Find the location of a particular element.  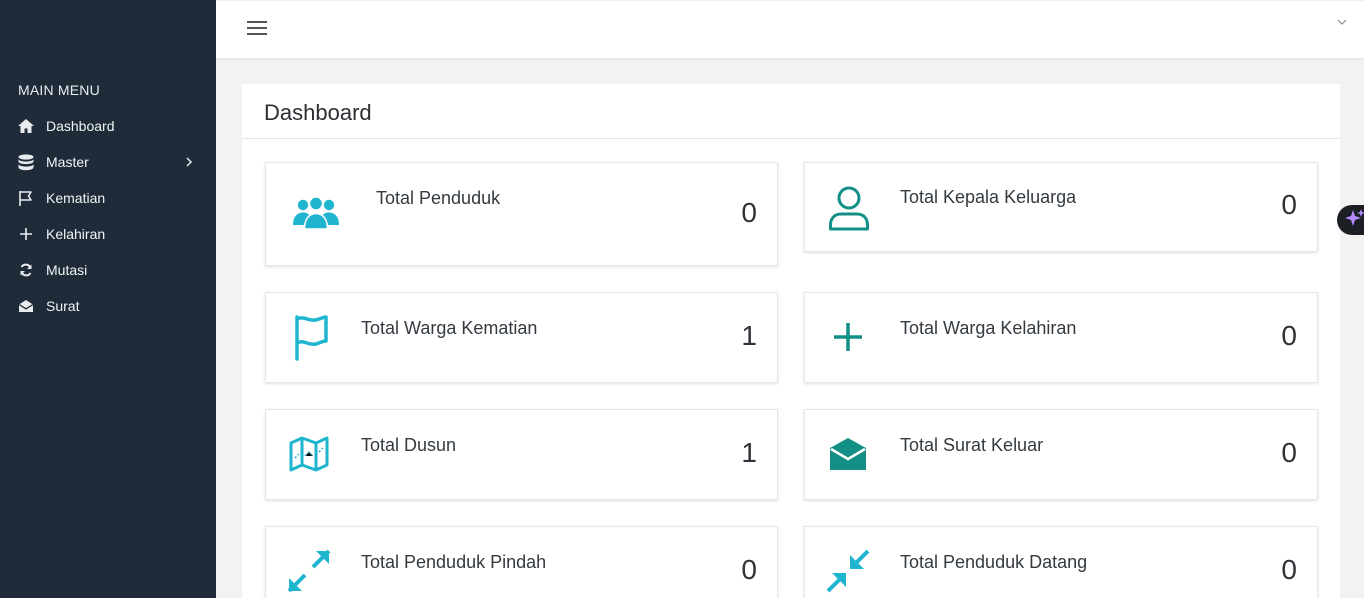

topbar is located at coordinates (790, 29).